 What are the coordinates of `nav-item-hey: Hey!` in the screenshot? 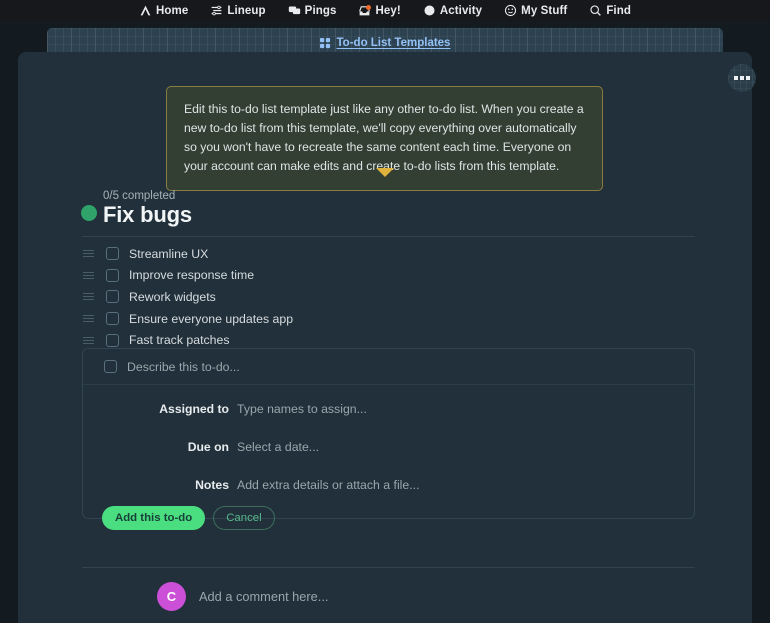 It's located at (379, 10).